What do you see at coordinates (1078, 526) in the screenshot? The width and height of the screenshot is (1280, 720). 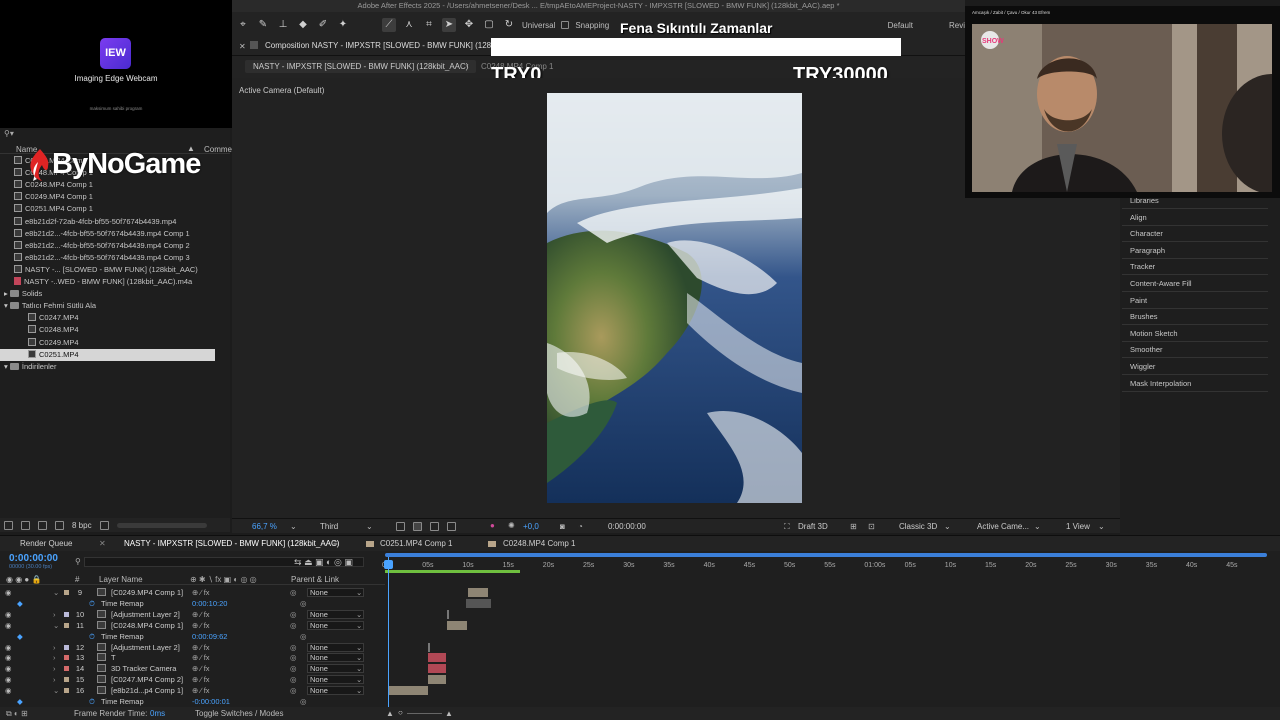 I see `views-dropdown: 1 View` at bounding box center [1078, 526].